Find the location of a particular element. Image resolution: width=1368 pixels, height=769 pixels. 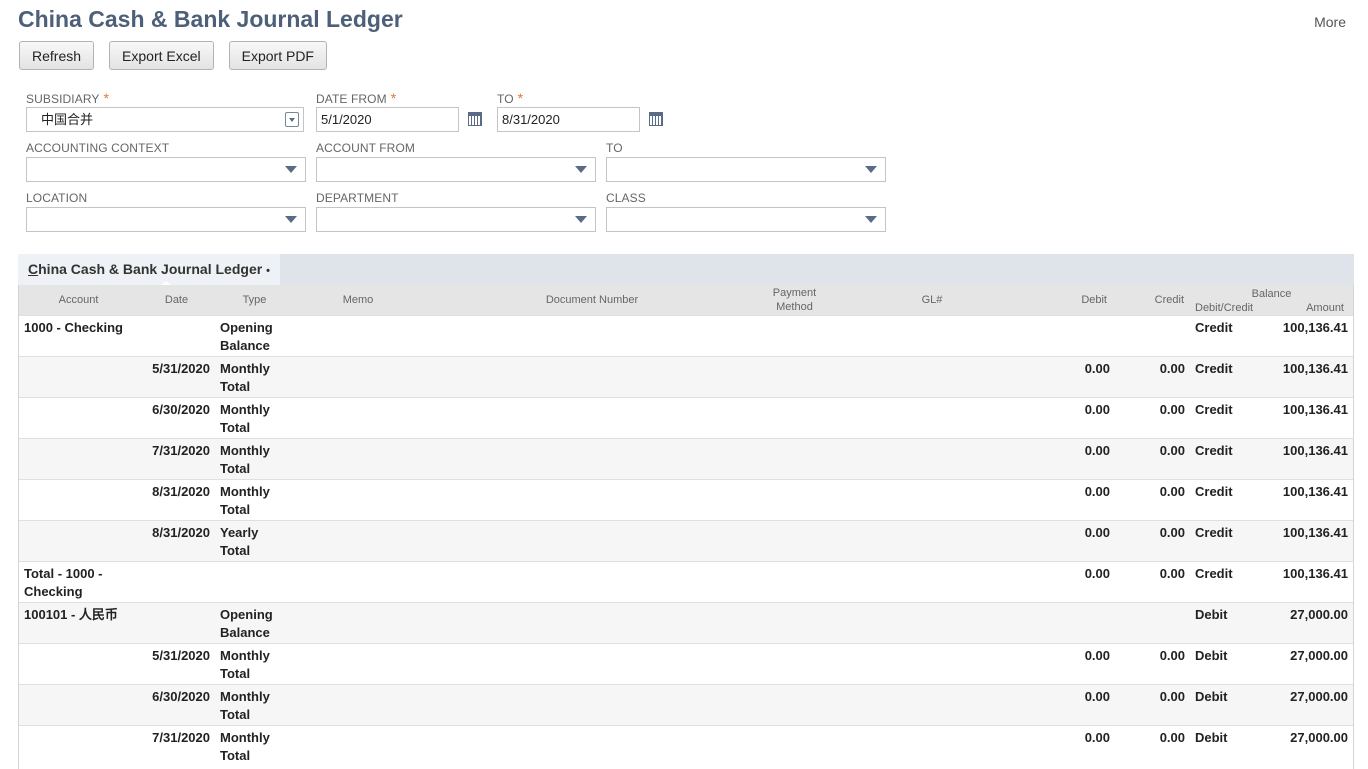

date-from-calendar-icon is located at coordinates (475, 119).